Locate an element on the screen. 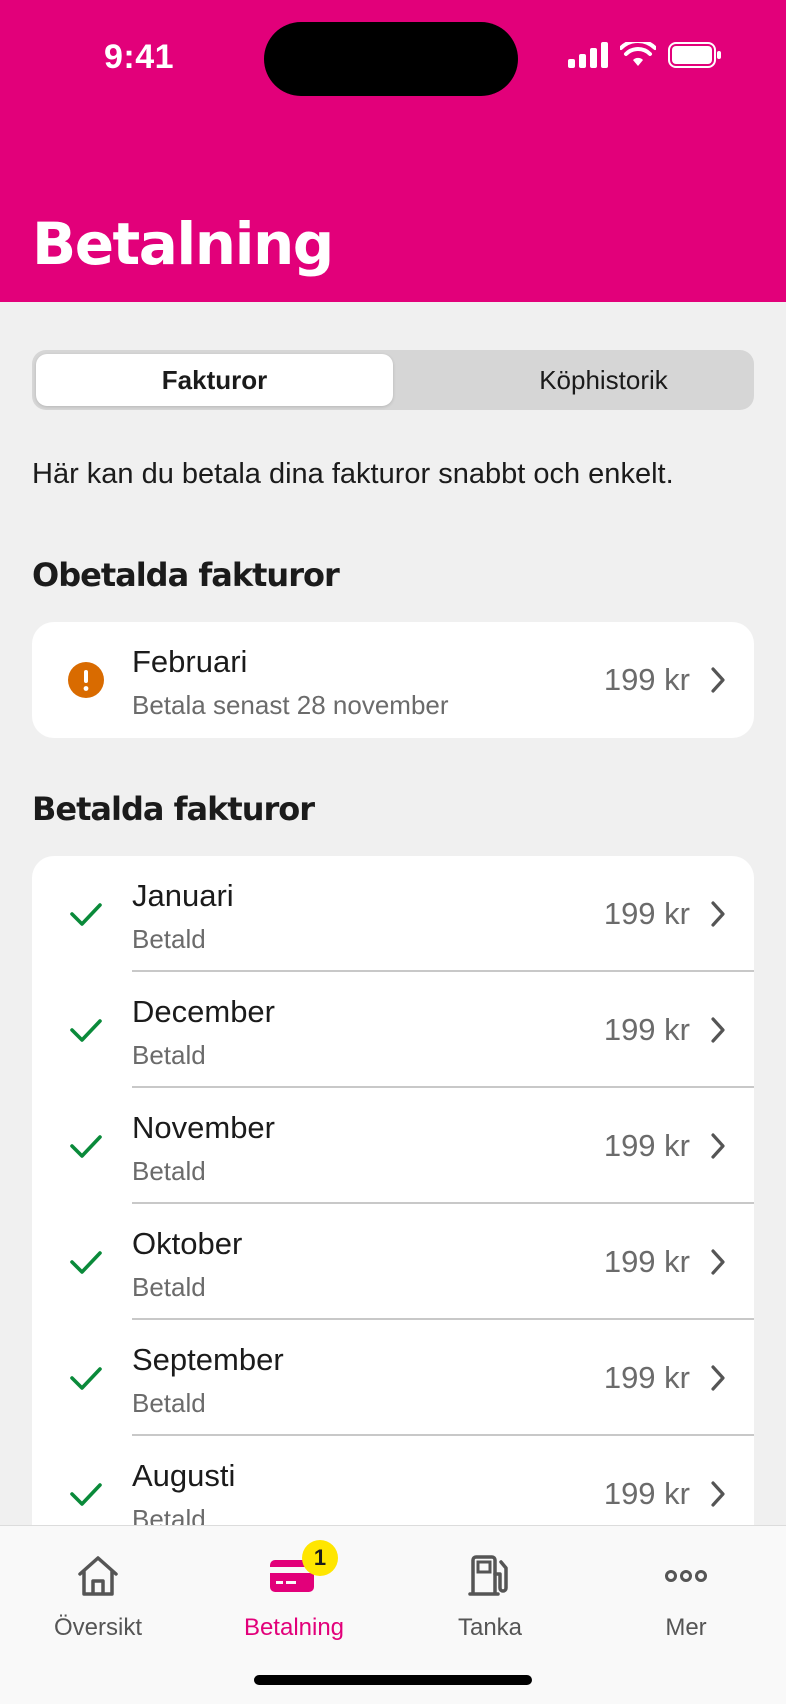 This screenshot has height=1704, width=786. bottom-tab-bar: Översikt 1 Betalning Tanka Mer is located at coordinates (393, 1614).